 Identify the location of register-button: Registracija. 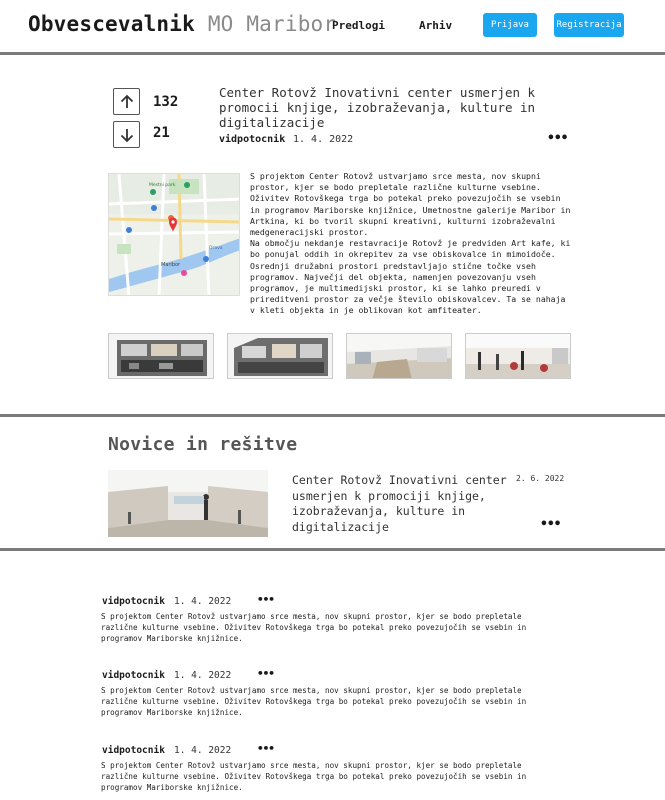
(589, 25).